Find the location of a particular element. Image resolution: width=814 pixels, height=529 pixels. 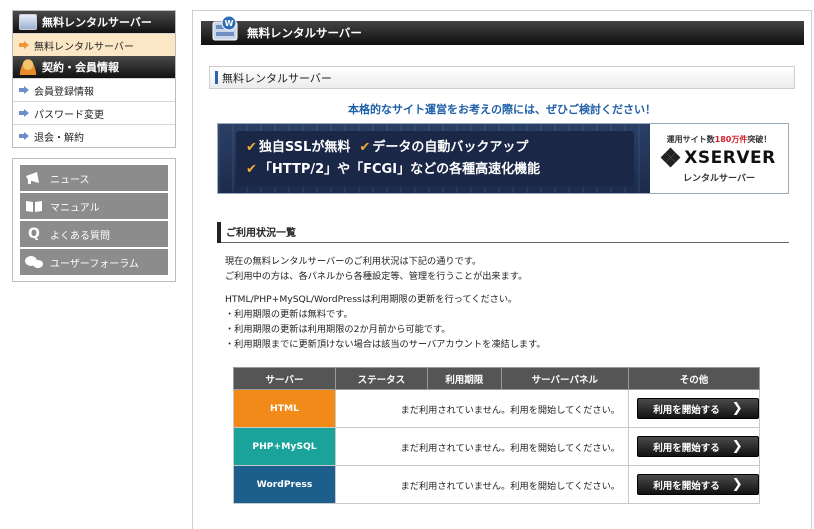

sidebar-links: ニュース マニュアル Q よくある質問 ユーザーフォーラム is located at coordinates (94, 220).